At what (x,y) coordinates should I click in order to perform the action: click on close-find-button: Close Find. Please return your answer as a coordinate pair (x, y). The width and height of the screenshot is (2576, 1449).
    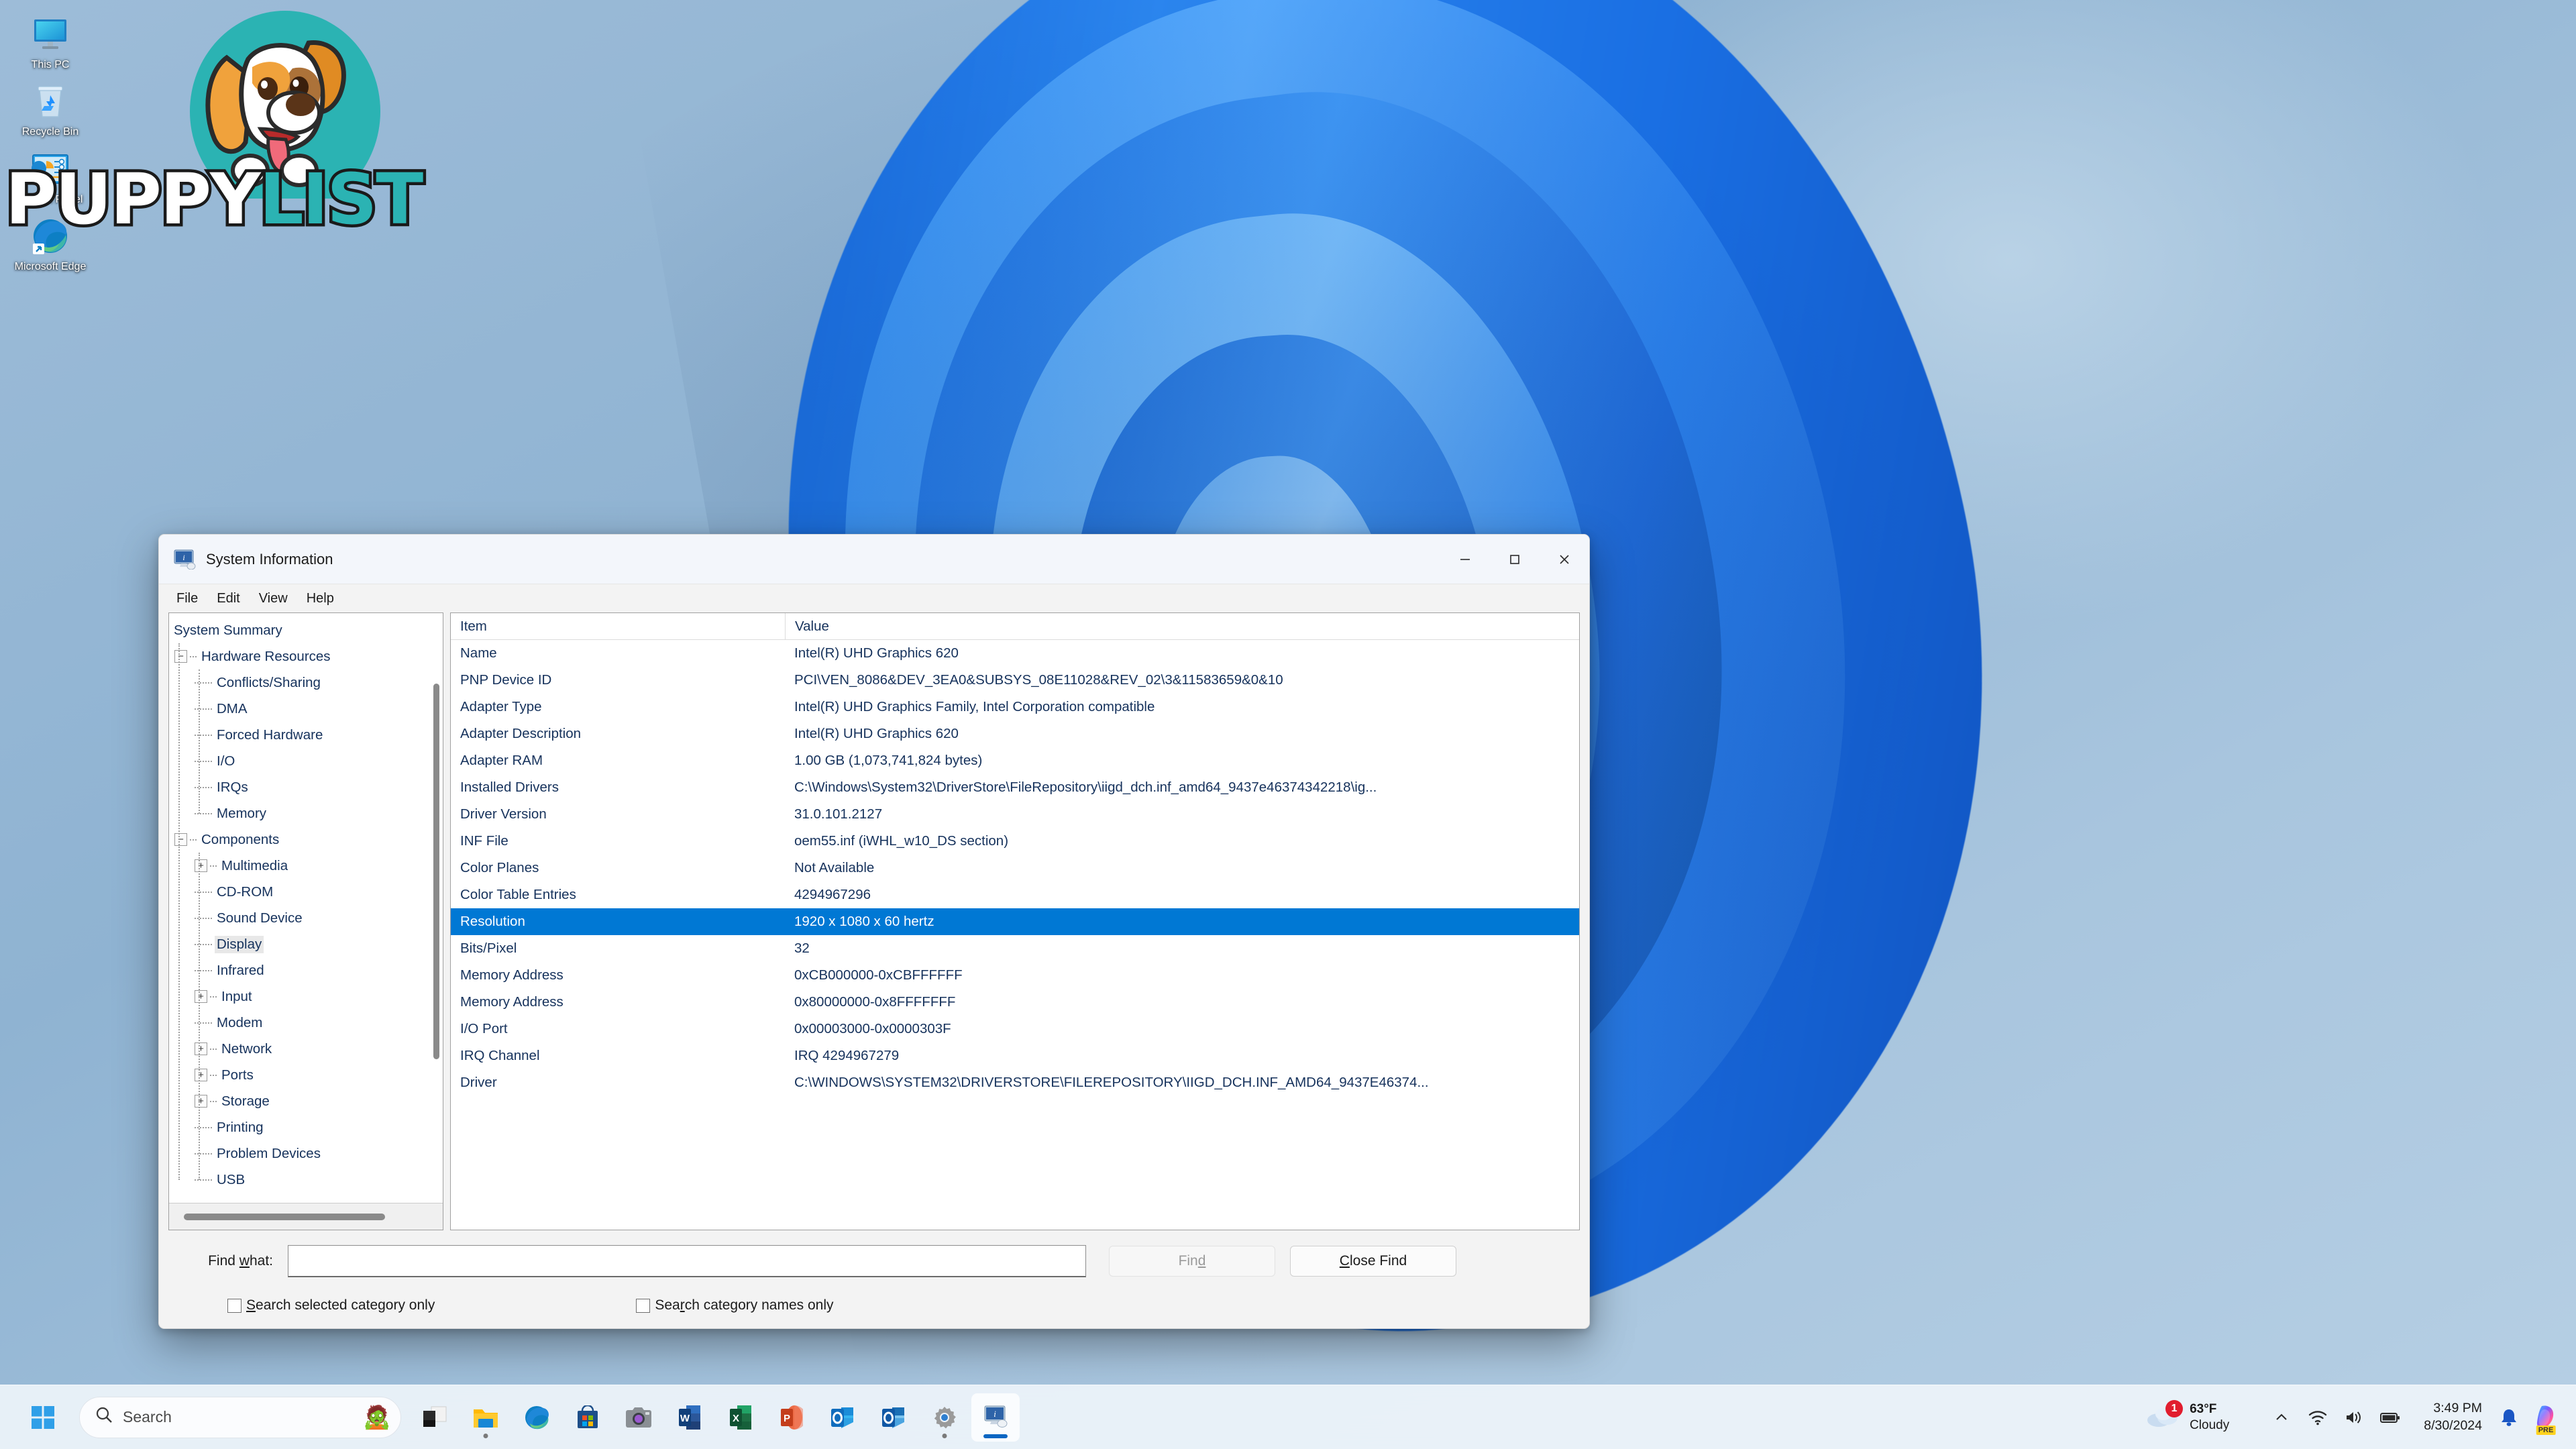
    Looking at the image, I should click on (1373, 1261).